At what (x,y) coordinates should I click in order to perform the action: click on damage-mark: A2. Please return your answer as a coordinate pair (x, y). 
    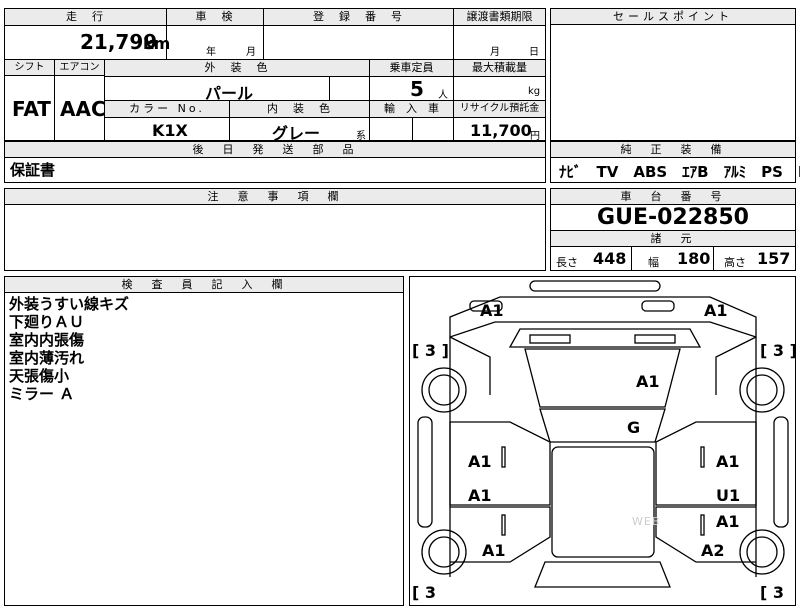
    Looking at the image, I should click on (713, 550).